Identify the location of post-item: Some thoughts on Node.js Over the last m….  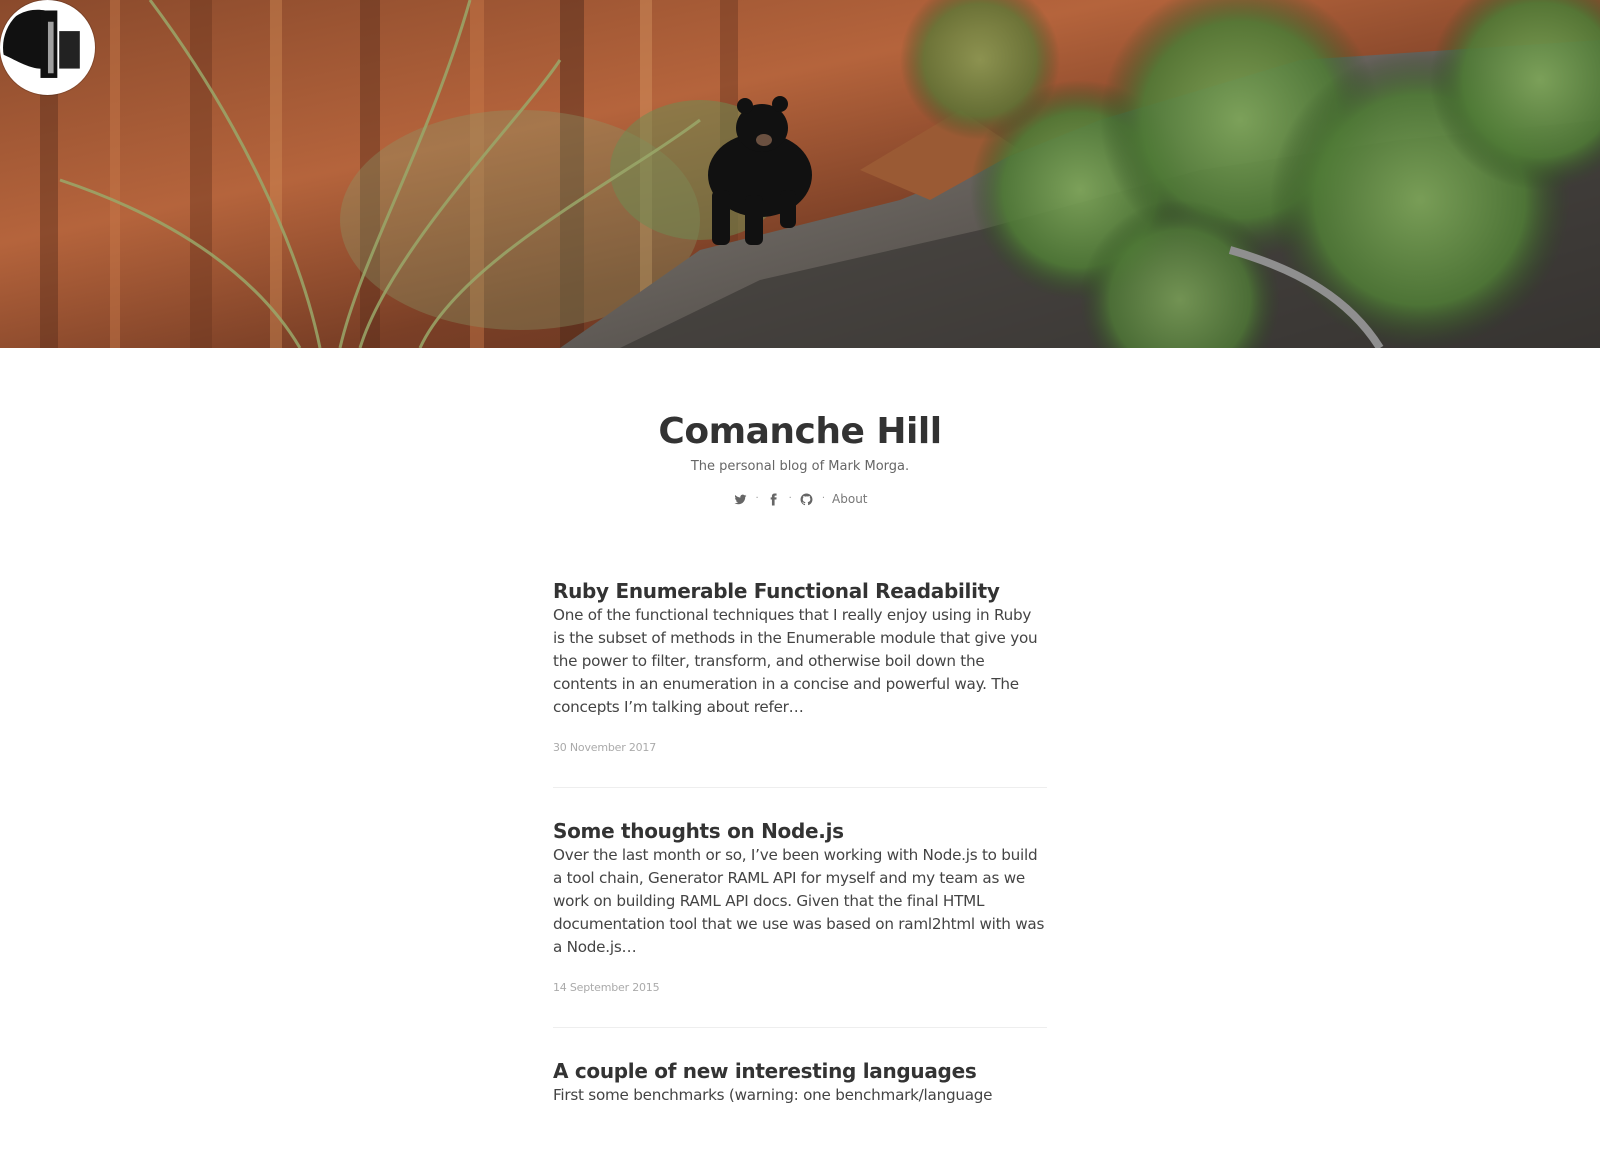
(800, 923).